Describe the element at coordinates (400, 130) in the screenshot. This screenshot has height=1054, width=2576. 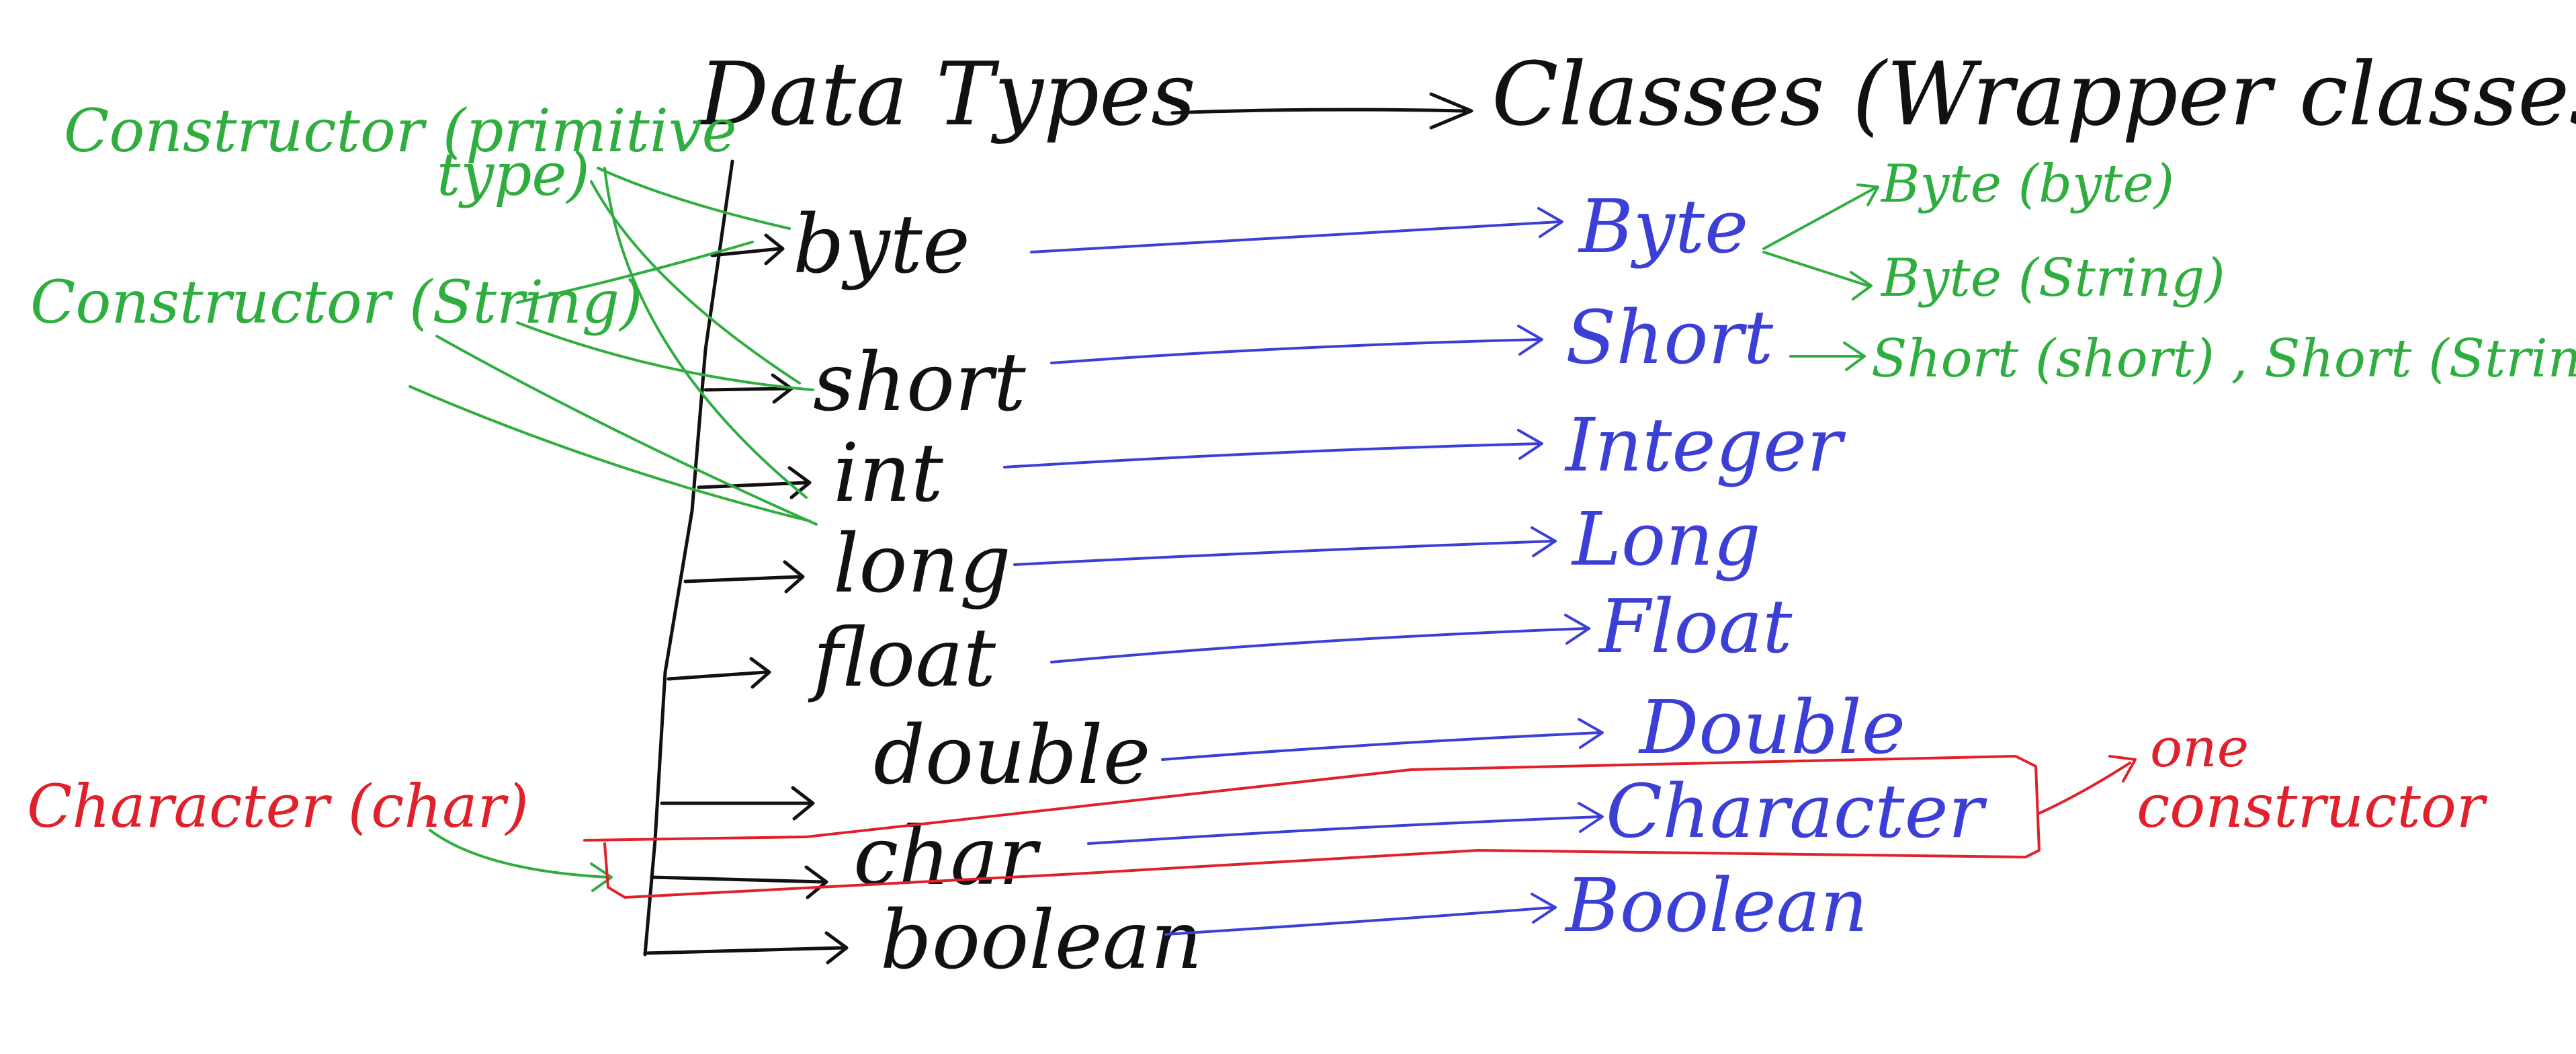
I see `note-constructor-primitive-line1: Constructor (primitive` at that location.